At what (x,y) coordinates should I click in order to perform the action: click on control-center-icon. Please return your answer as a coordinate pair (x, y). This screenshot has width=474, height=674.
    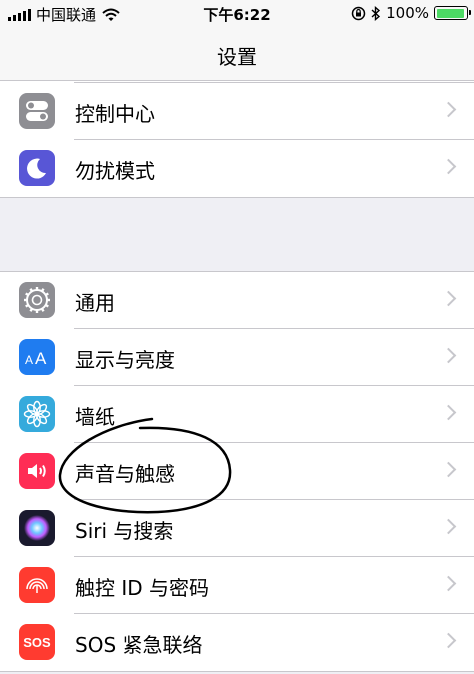
    Looking at the image, I should click on (37, 111).